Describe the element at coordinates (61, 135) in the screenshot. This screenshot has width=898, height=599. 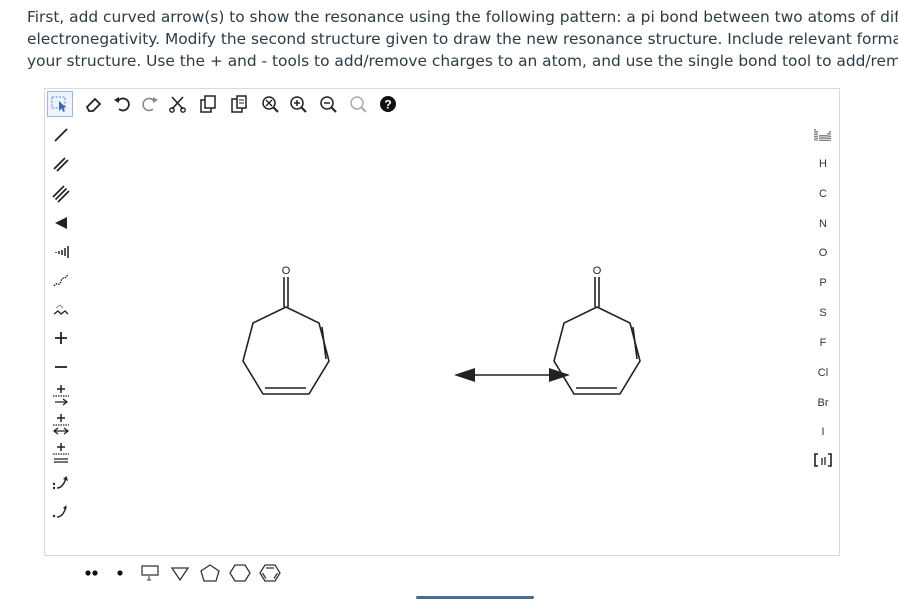
I see `single-bond-icon` at that location.